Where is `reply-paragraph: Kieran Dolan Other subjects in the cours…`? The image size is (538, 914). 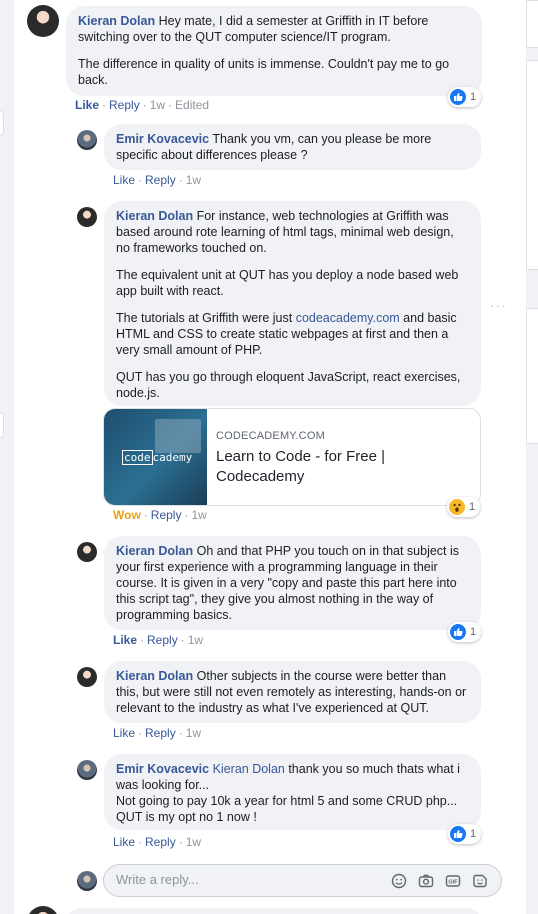
reply-paragraph: Kieran Dolan Other subjects in the cours… is located at coordinates (292, 692).